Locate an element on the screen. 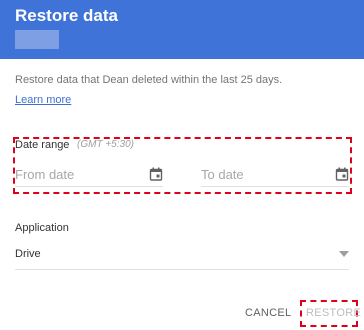 This screenshot has width=364, height=330. application-label: Application is located at coordinates (42, 228).